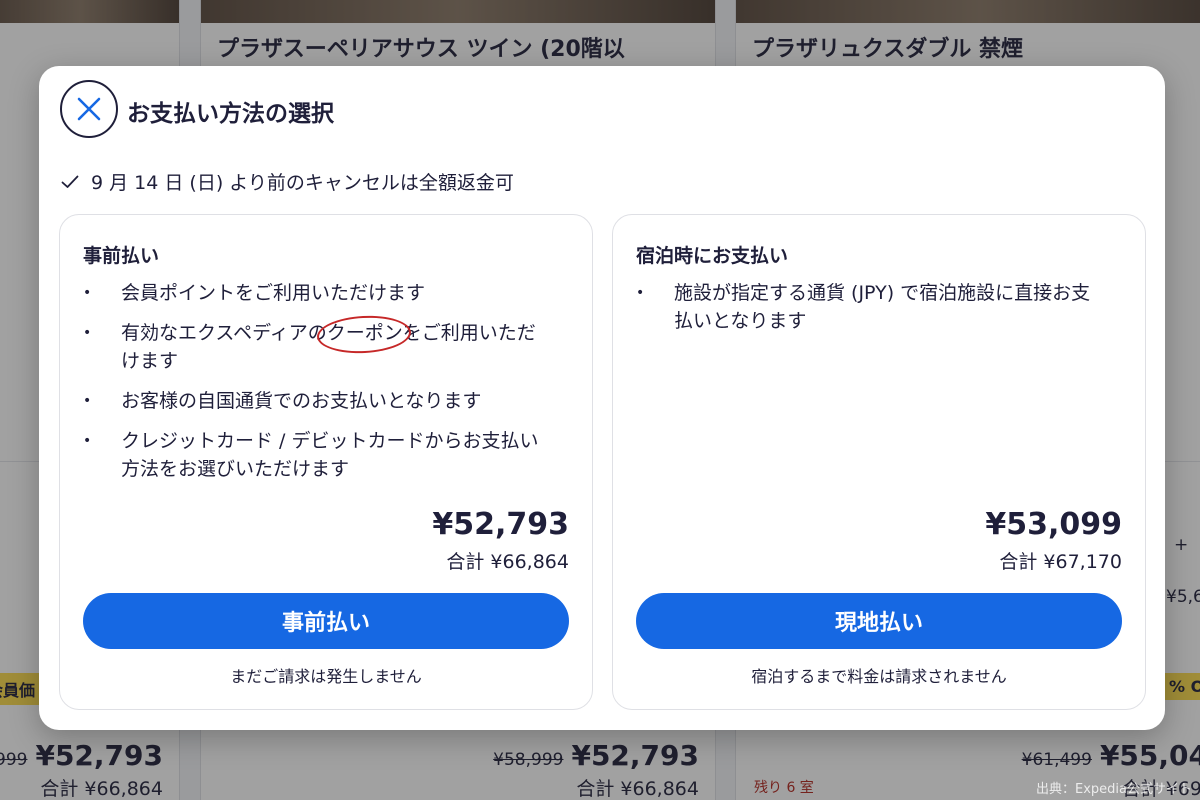 The height and width of the screenshot is (800, 1200). I want to click on benefit-list: 施設が指定する通貨 (JPY) で宿泊施設に直接お支払いとなります, so click(871, 313).